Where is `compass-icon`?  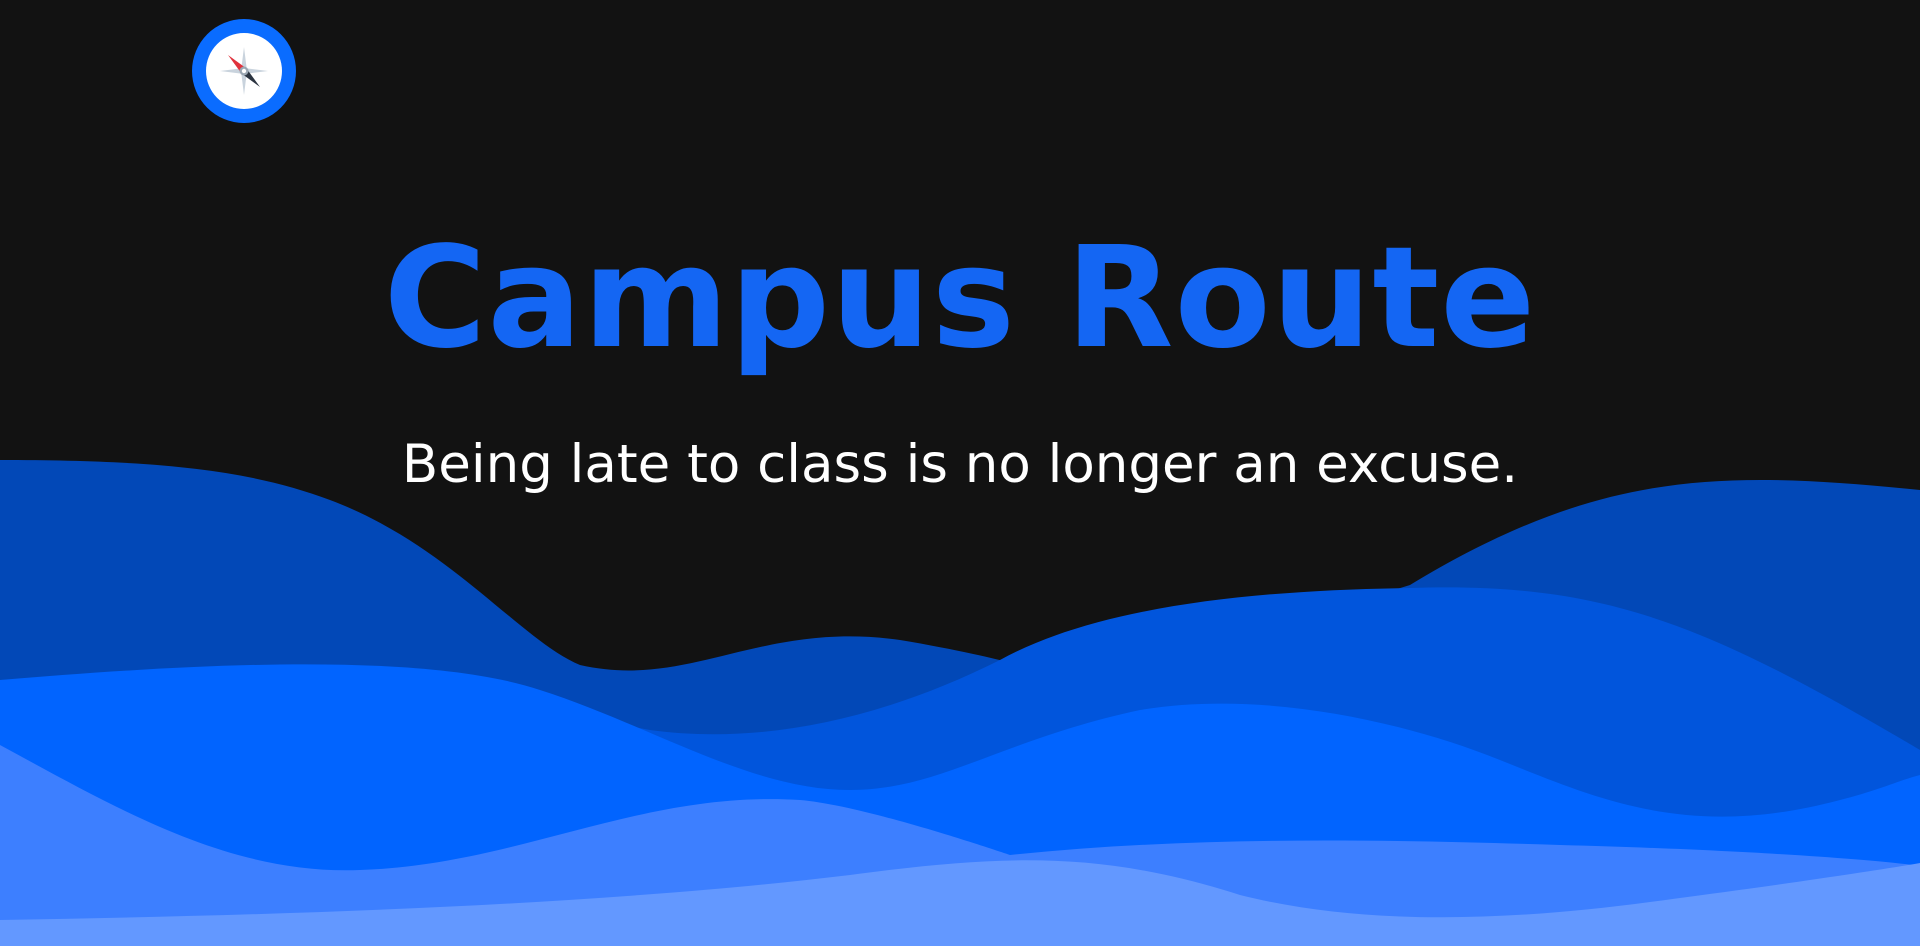 compass-icon is located at coordinates (244, 71).